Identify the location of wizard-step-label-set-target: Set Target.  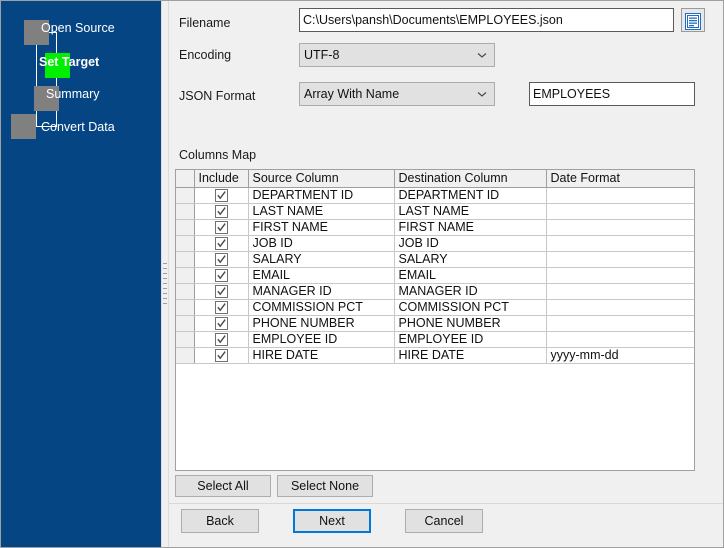
(69, 62).